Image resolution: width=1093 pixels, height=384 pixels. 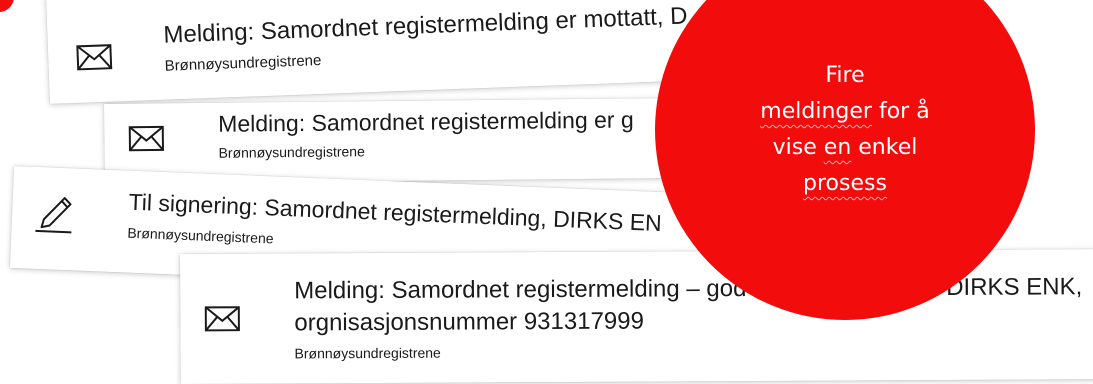 I want to click on callout-line-2: meldinger for å, so click(x=845, y=111).